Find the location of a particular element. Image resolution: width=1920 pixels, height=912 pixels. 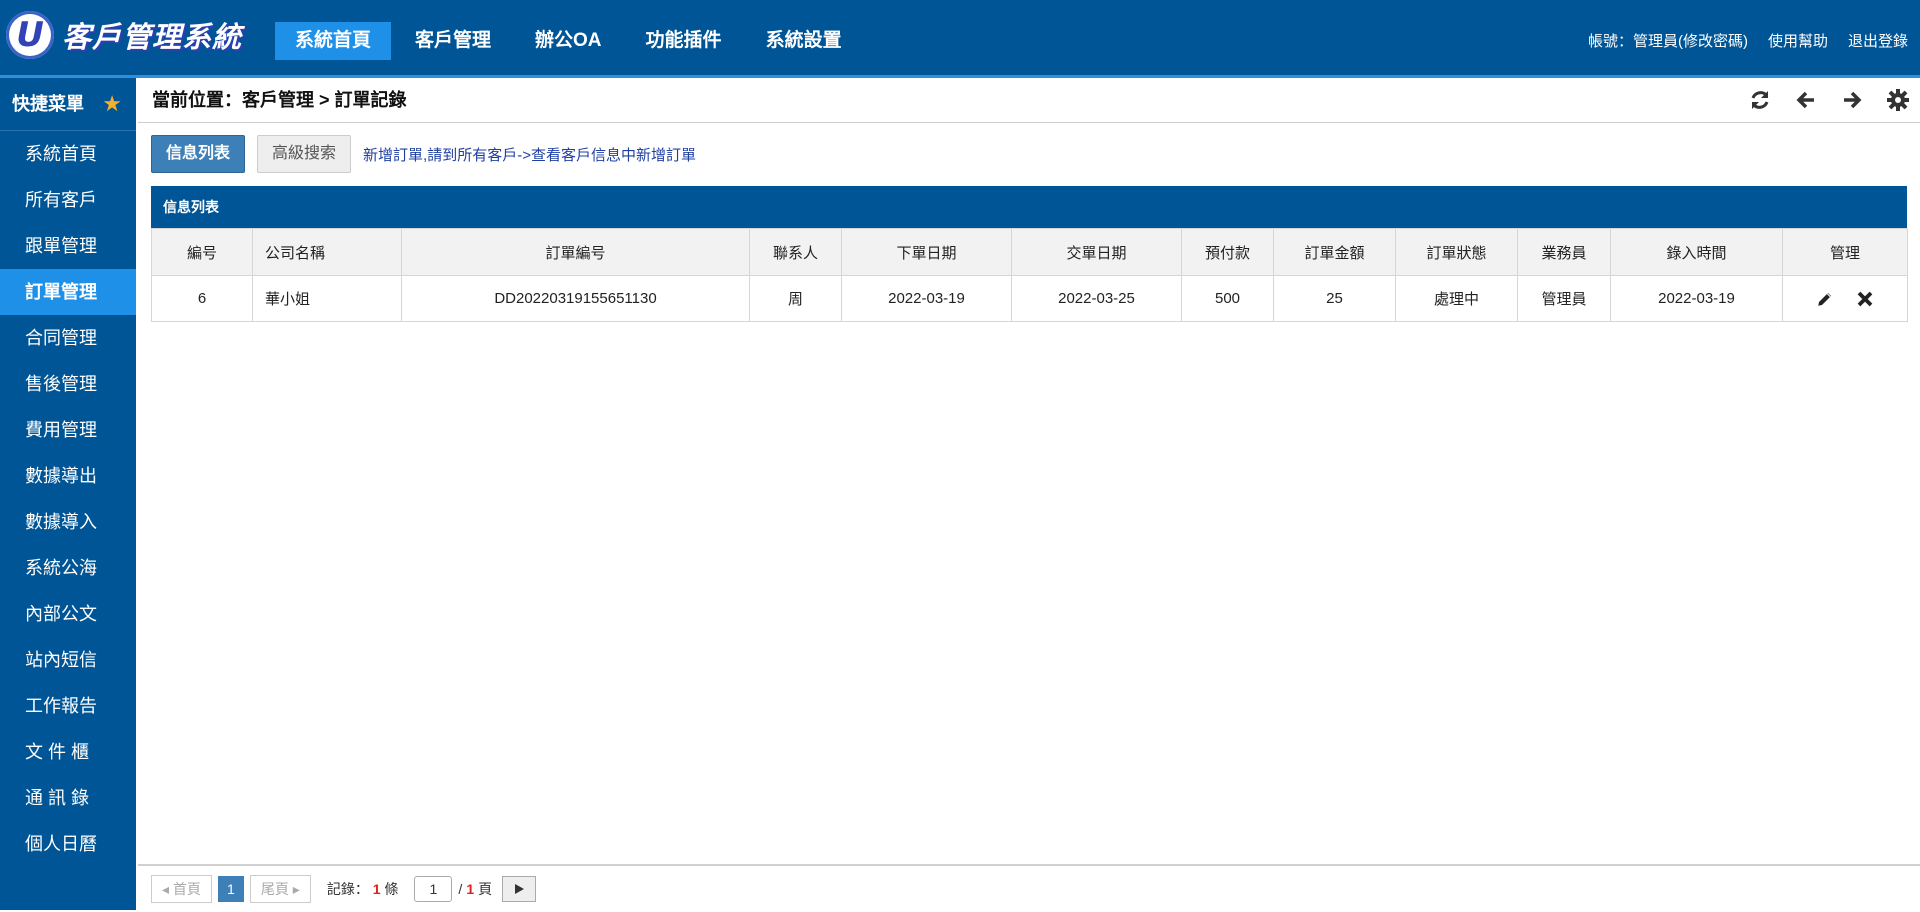

logo-letter: U is located at coordinates (30, 35).